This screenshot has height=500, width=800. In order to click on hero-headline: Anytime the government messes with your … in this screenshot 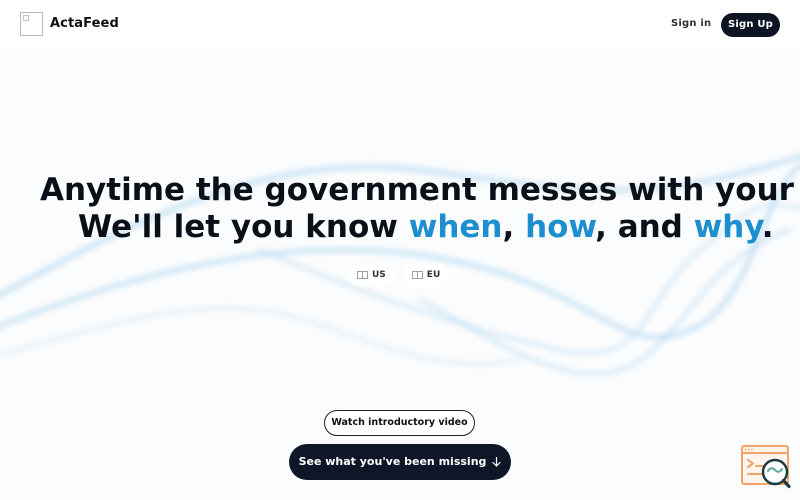, I will do `click(400, 209)`.